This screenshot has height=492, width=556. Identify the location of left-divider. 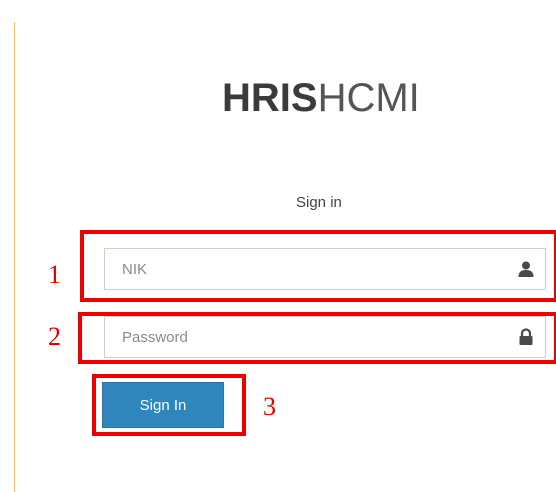
(14, 257).